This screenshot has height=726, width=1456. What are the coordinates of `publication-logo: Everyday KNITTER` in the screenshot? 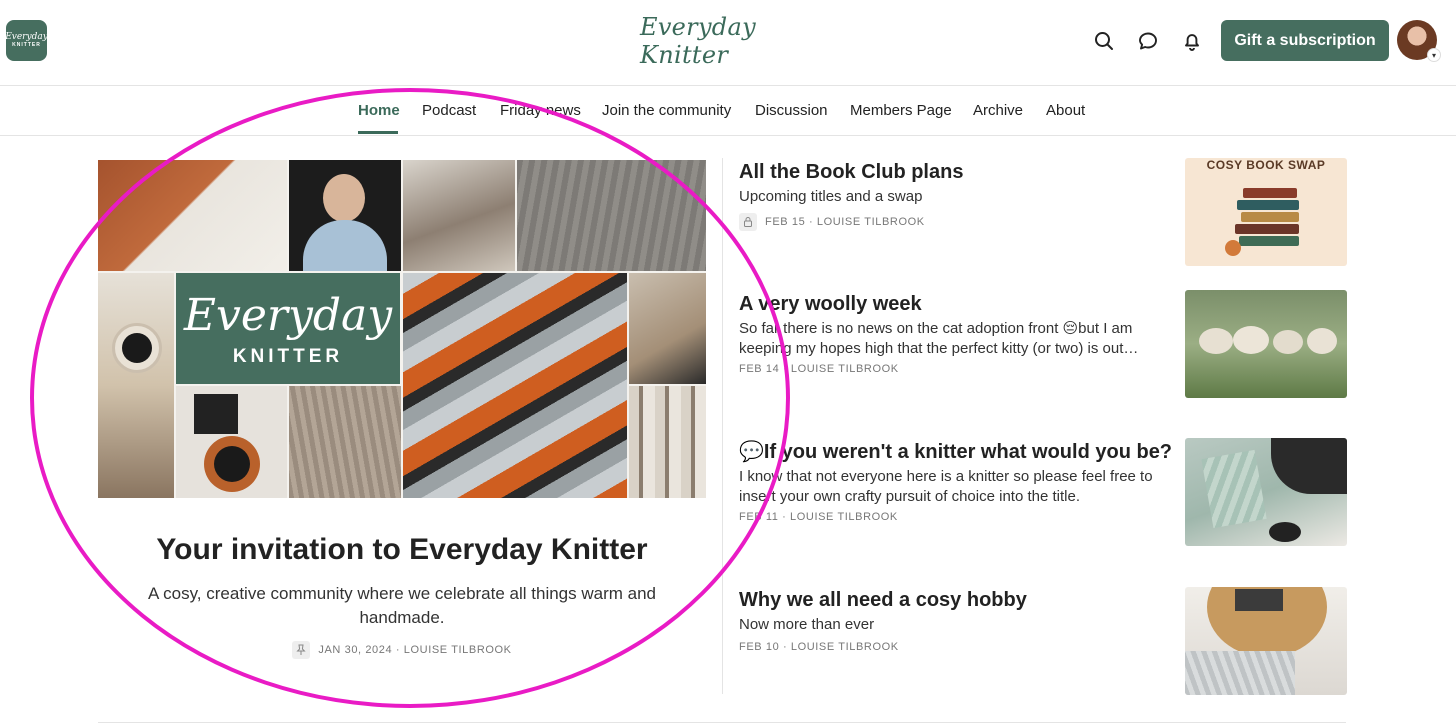 It's located at (26, 40).